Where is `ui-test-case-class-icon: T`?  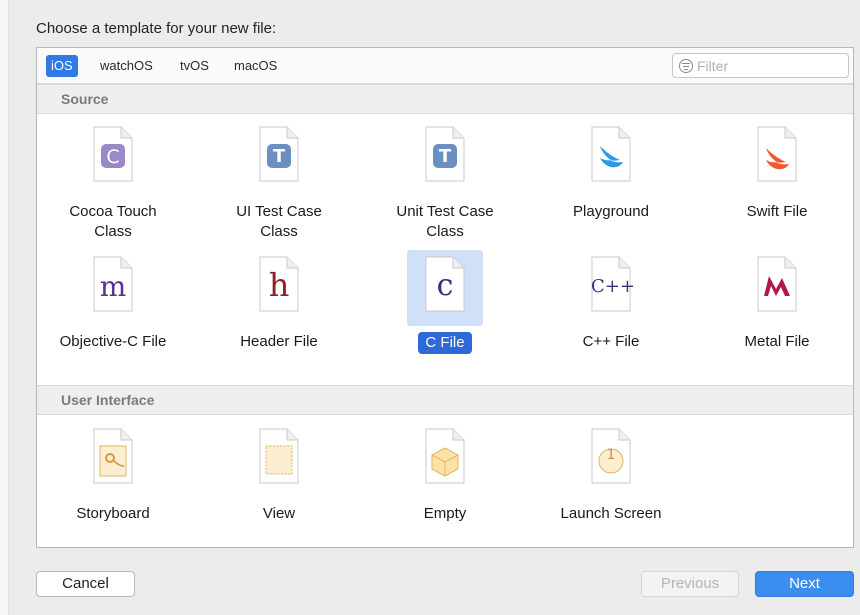
ui-test-case-class-icon: T is located at coordinates (279, 154).